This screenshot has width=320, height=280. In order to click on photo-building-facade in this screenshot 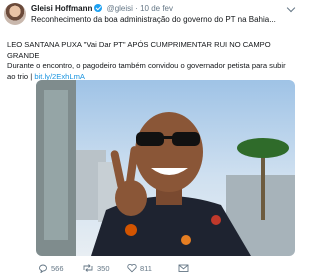, I will do `click(56, 165)`.